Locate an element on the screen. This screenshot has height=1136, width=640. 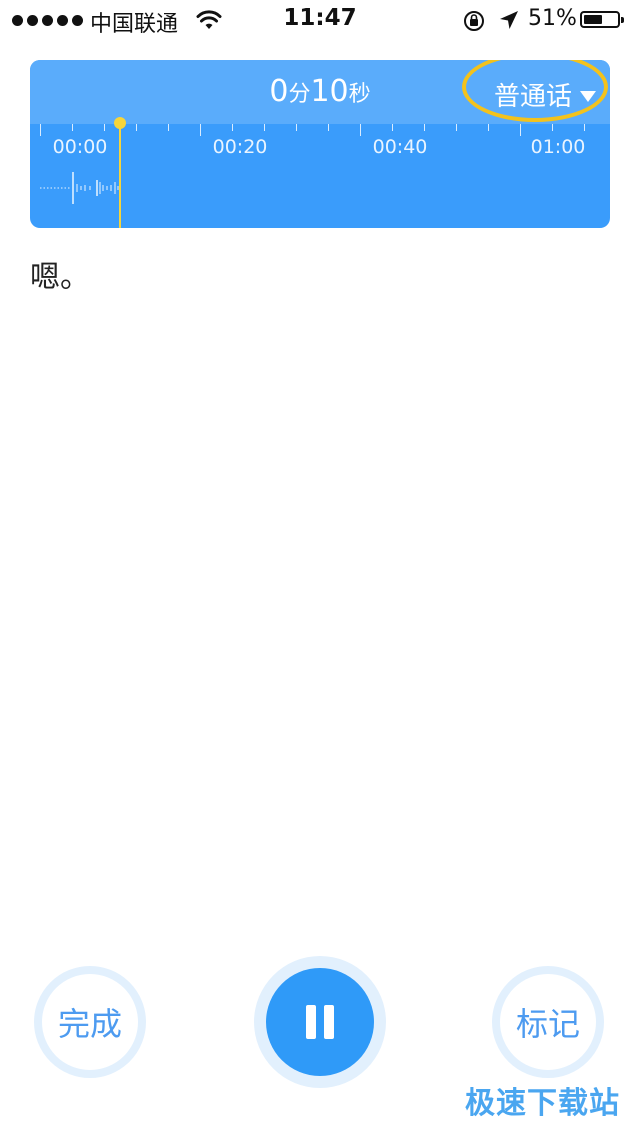
mark-button: 标记 is located at coordinates (548, 1022).